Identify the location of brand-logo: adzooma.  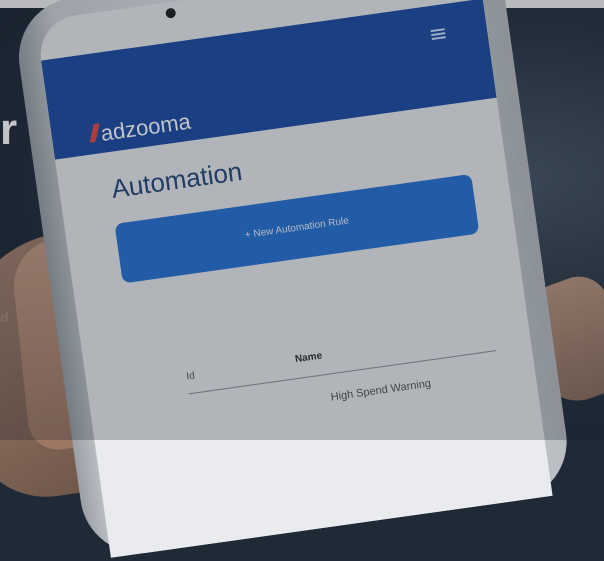
(141, 128).